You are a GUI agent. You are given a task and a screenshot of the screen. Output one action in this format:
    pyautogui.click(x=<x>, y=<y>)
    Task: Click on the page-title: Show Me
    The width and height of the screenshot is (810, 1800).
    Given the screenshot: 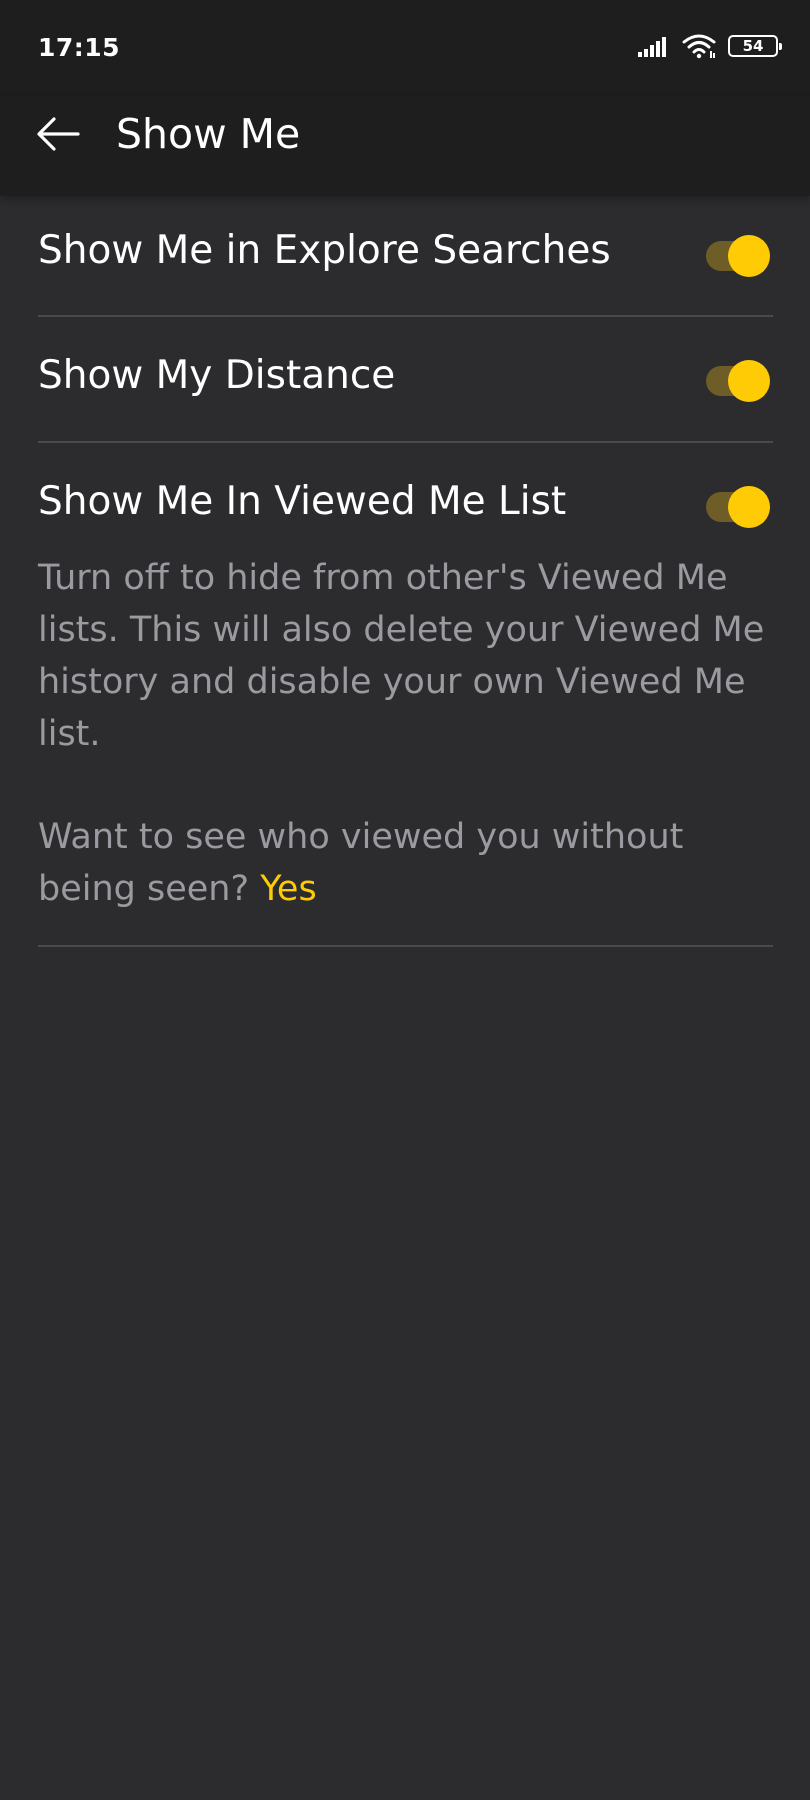 What is the action you would take?
    pyautogui.click(x=208, y=134)
    